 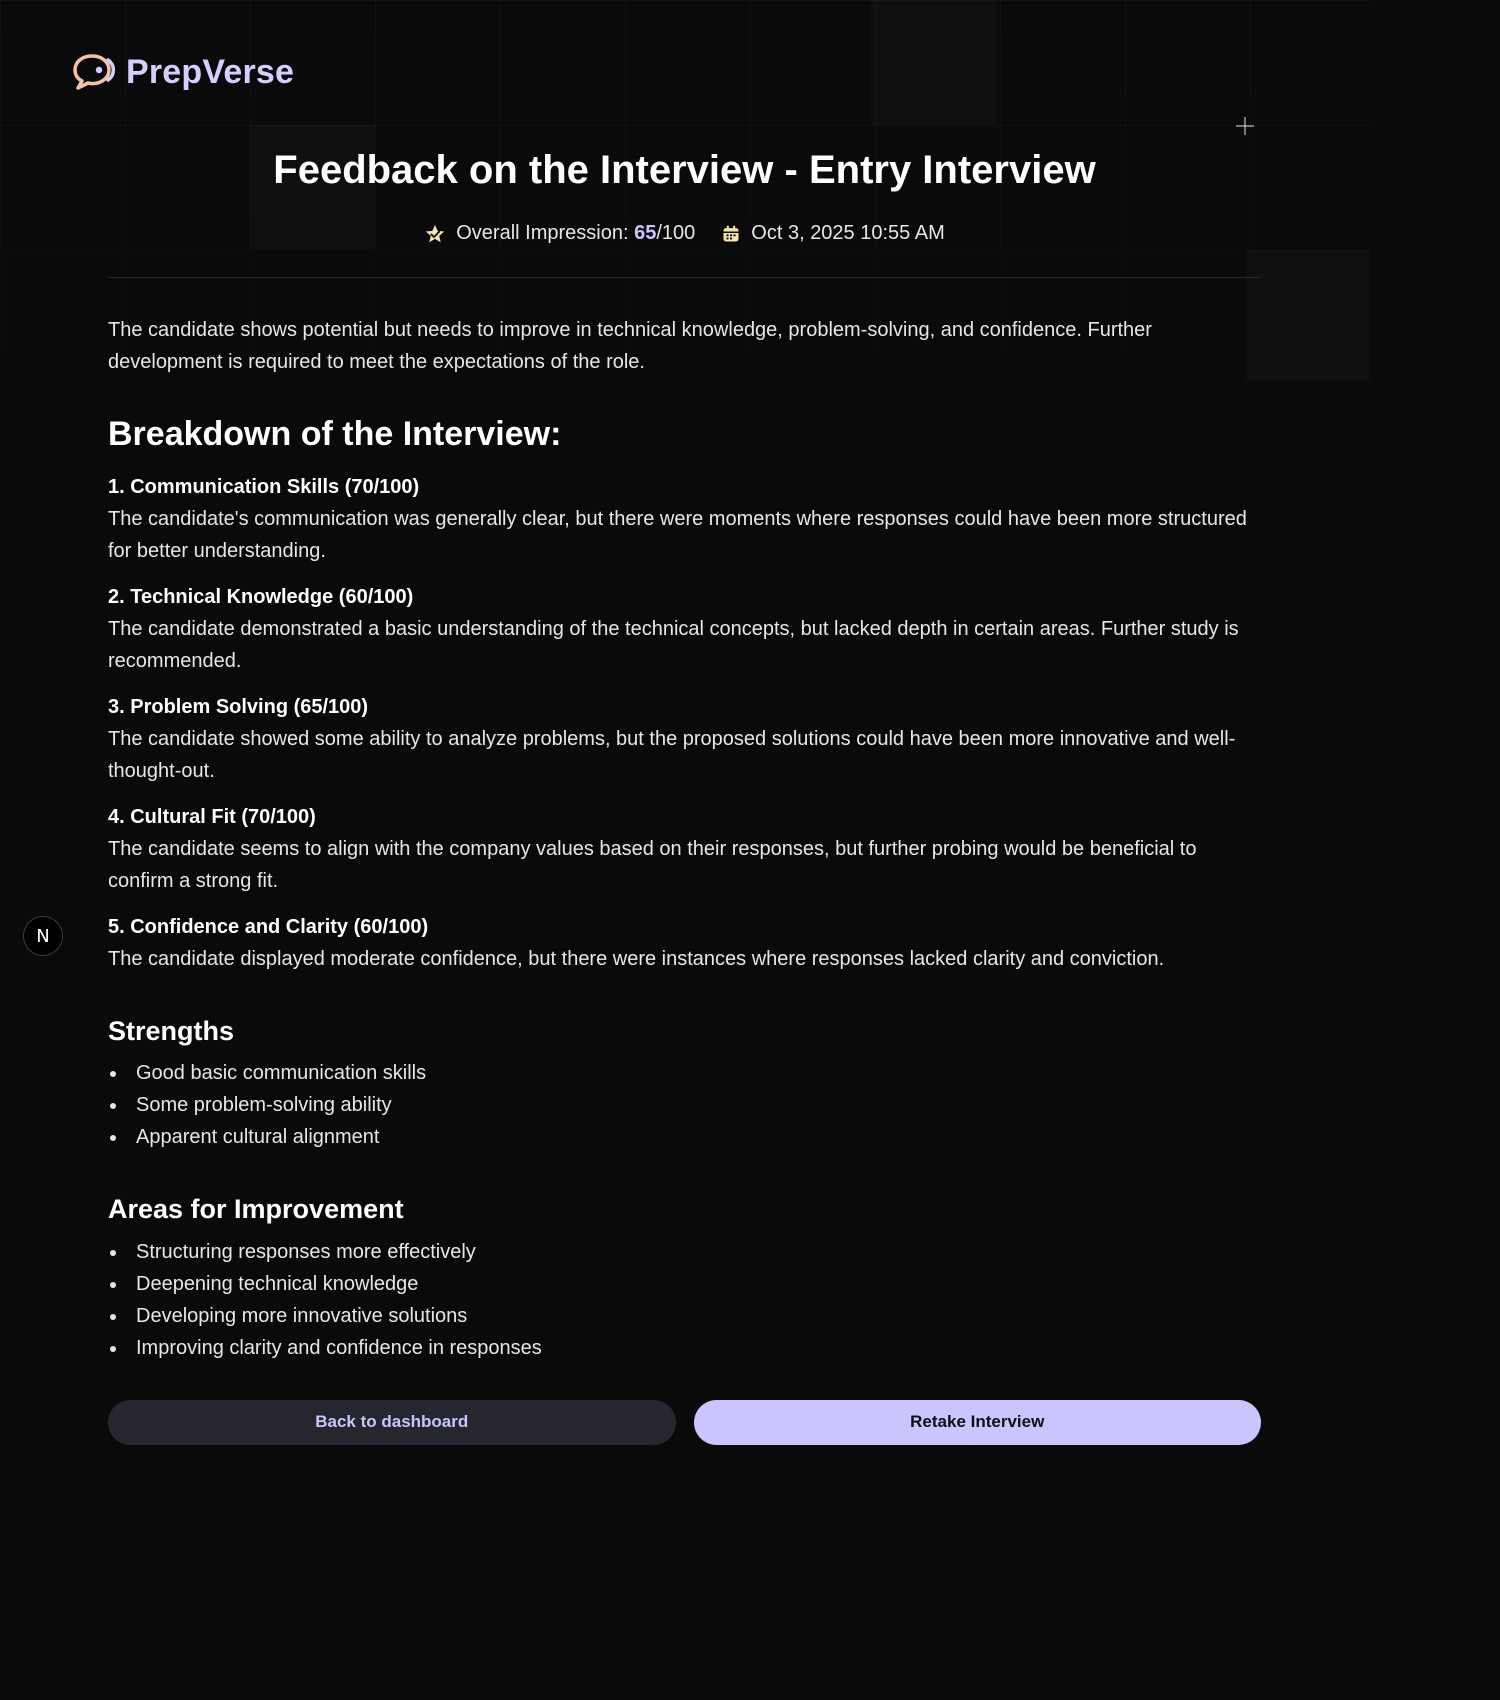 I want to click on strength-item: Some problem-solving ability, so click(x=684, y=1105).